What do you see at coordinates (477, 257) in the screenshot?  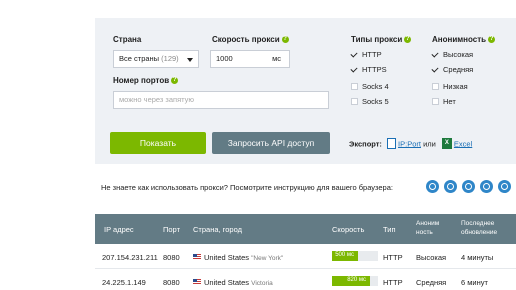 I see `updated-cell: 4 минуты` at bounding box center [477, 257].